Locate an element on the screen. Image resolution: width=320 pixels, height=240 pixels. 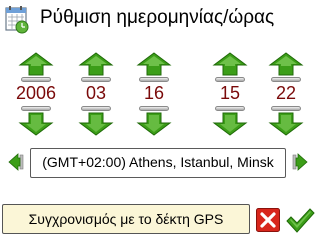
timezone-previous-arrow-icon is located at coordinates (16, 162).